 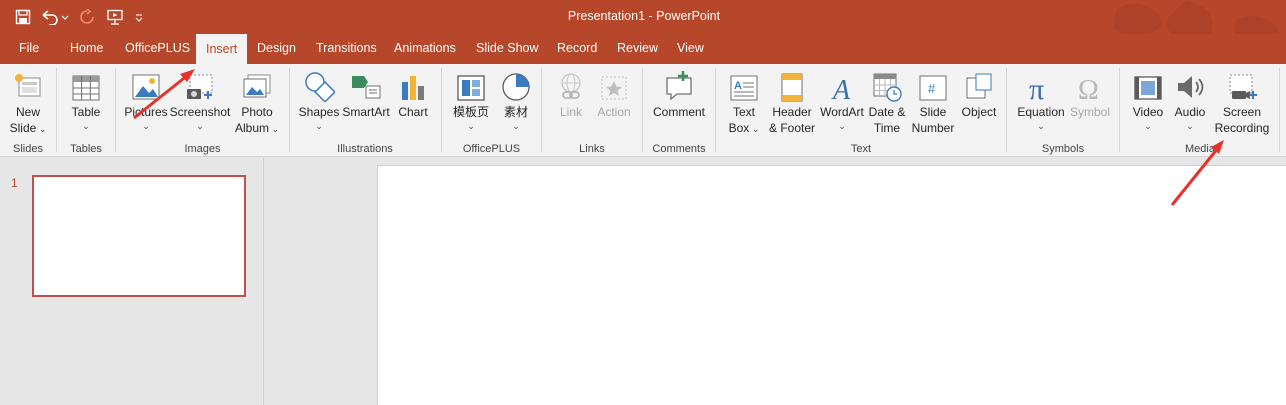 I want to click on tab-transitions: Transitions, so click(x=346, y=49).